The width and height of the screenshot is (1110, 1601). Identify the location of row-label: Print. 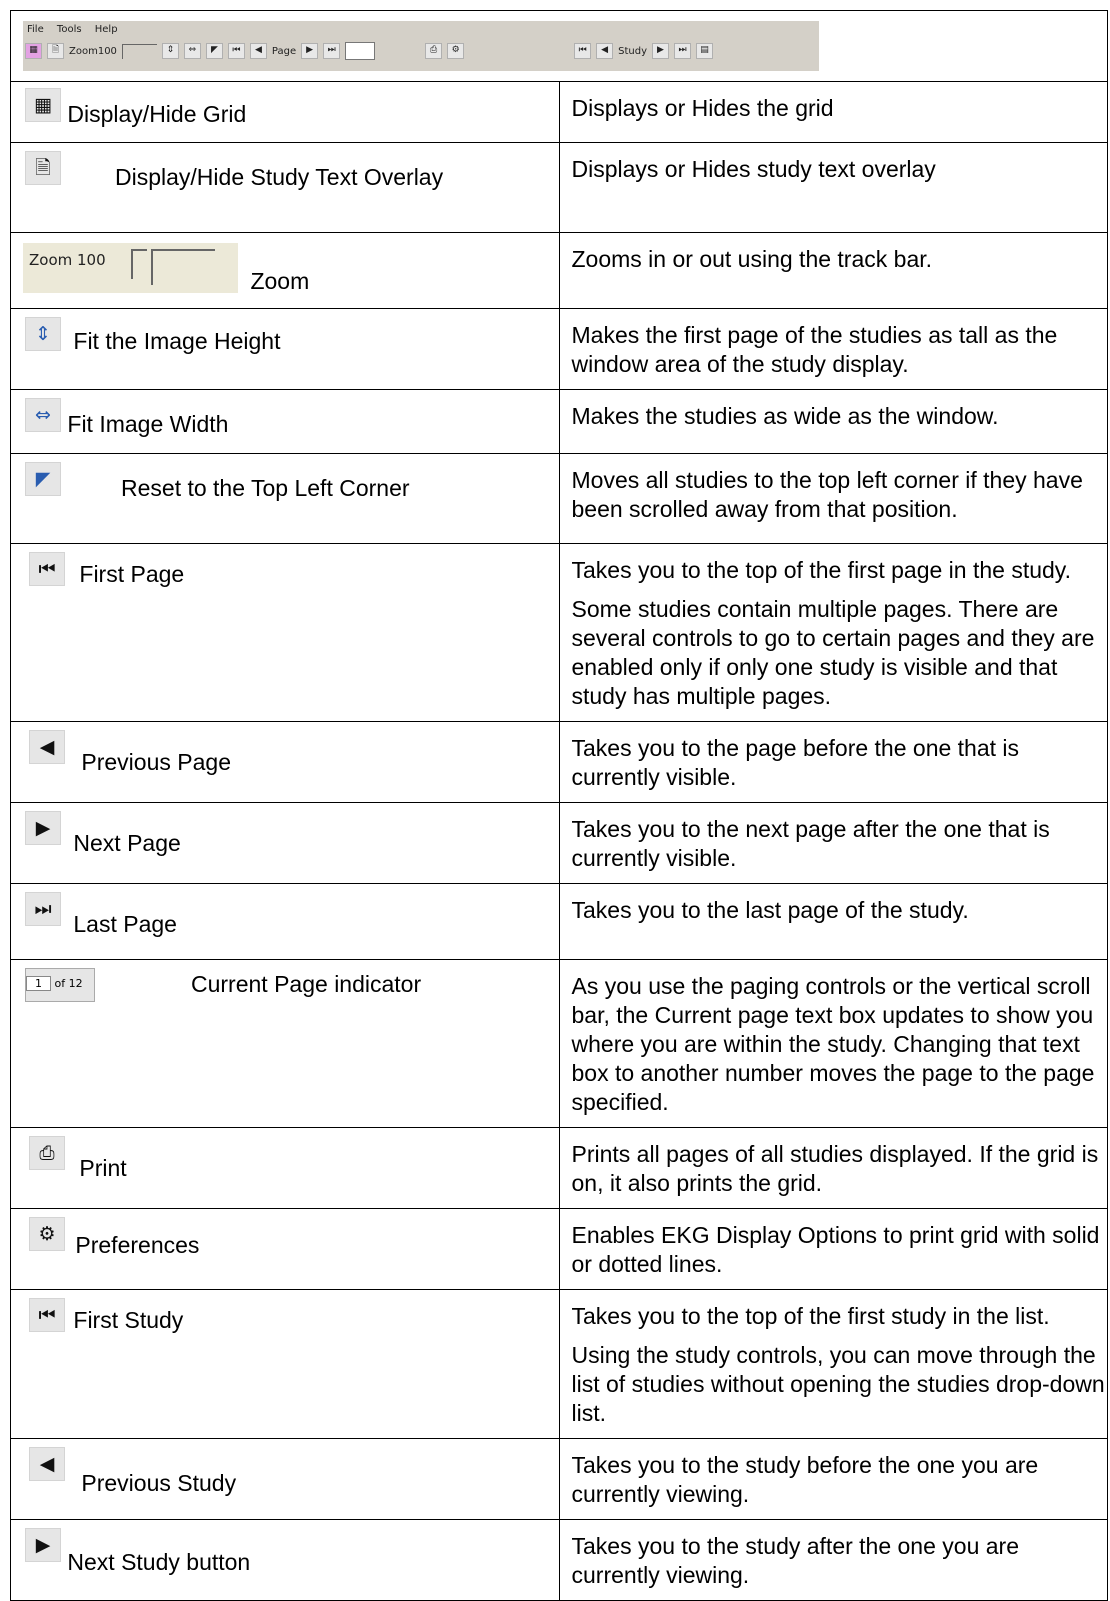
(103, 1168).